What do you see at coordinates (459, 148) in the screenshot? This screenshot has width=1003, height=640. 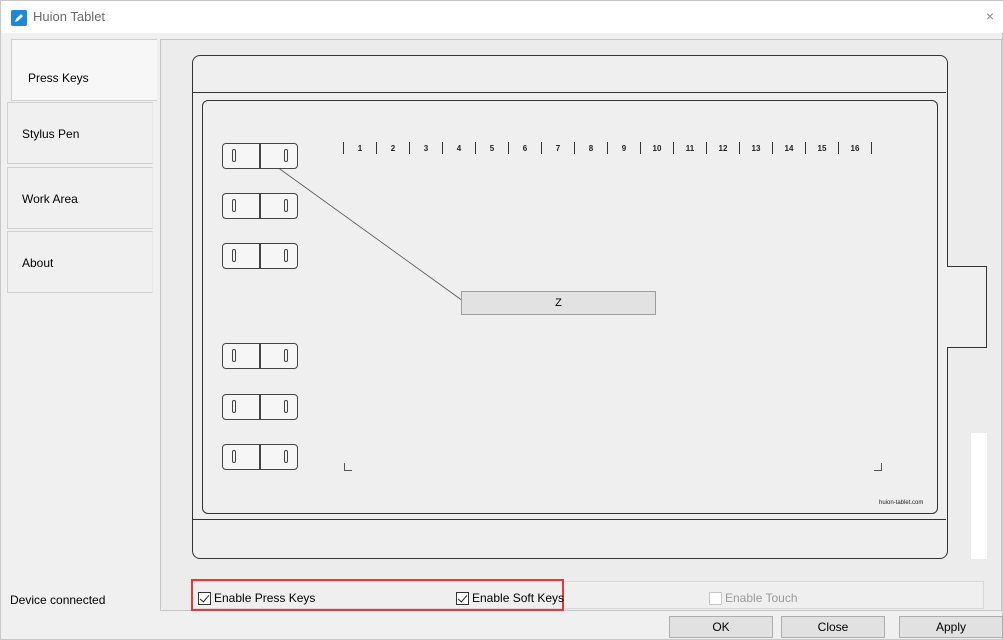 I see `soft-key-4: 4` at bounding box center [459, 148].